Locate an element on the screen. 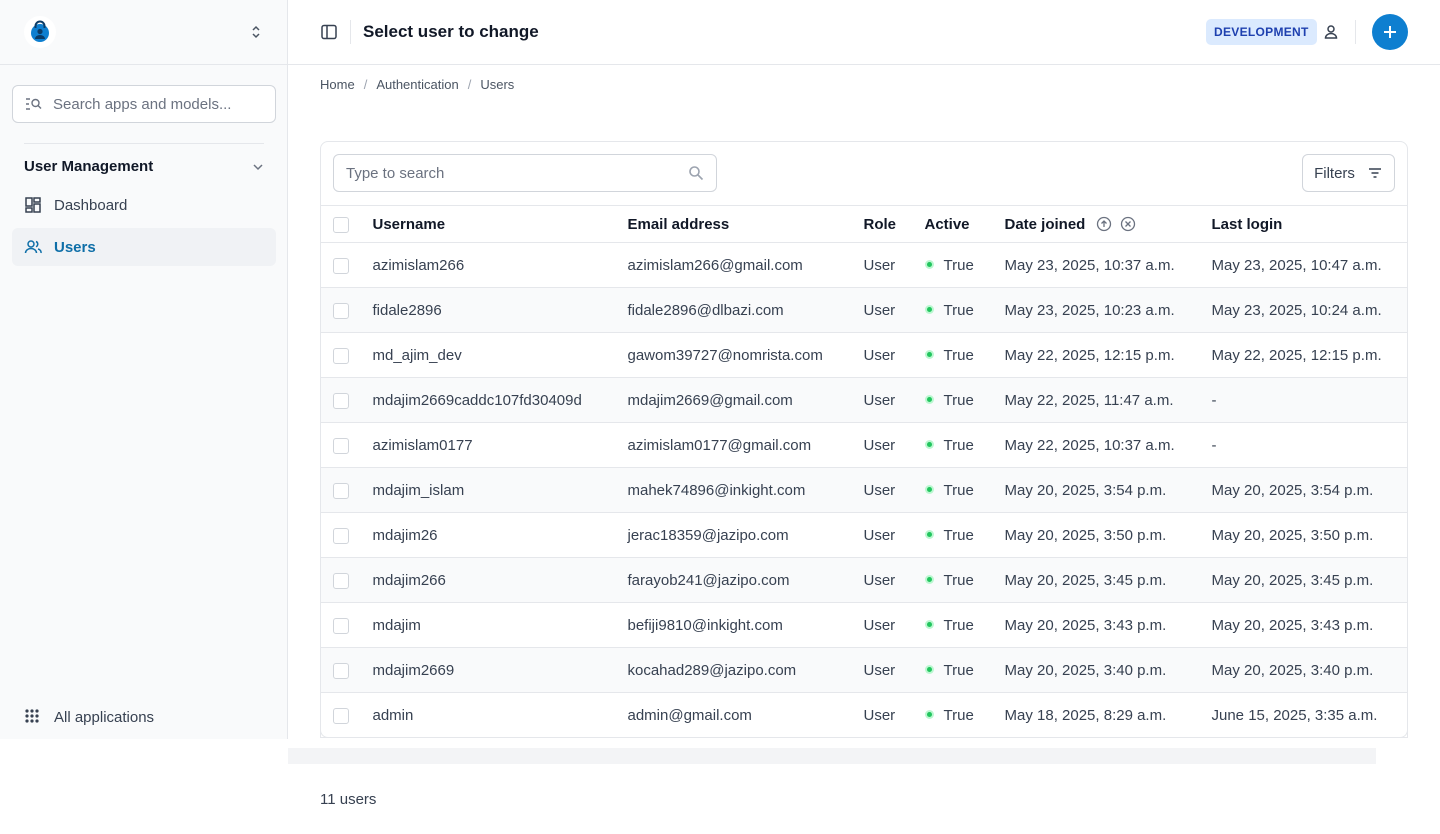  username-cell: fidale2896 is located at coordinates (500, 310).